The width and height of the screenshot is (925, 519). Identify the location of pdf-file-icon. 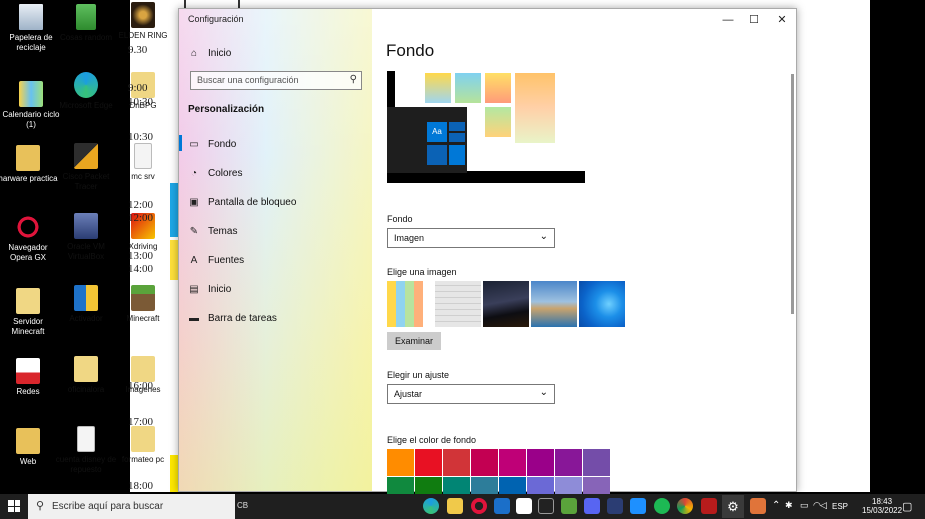
(28, 371).